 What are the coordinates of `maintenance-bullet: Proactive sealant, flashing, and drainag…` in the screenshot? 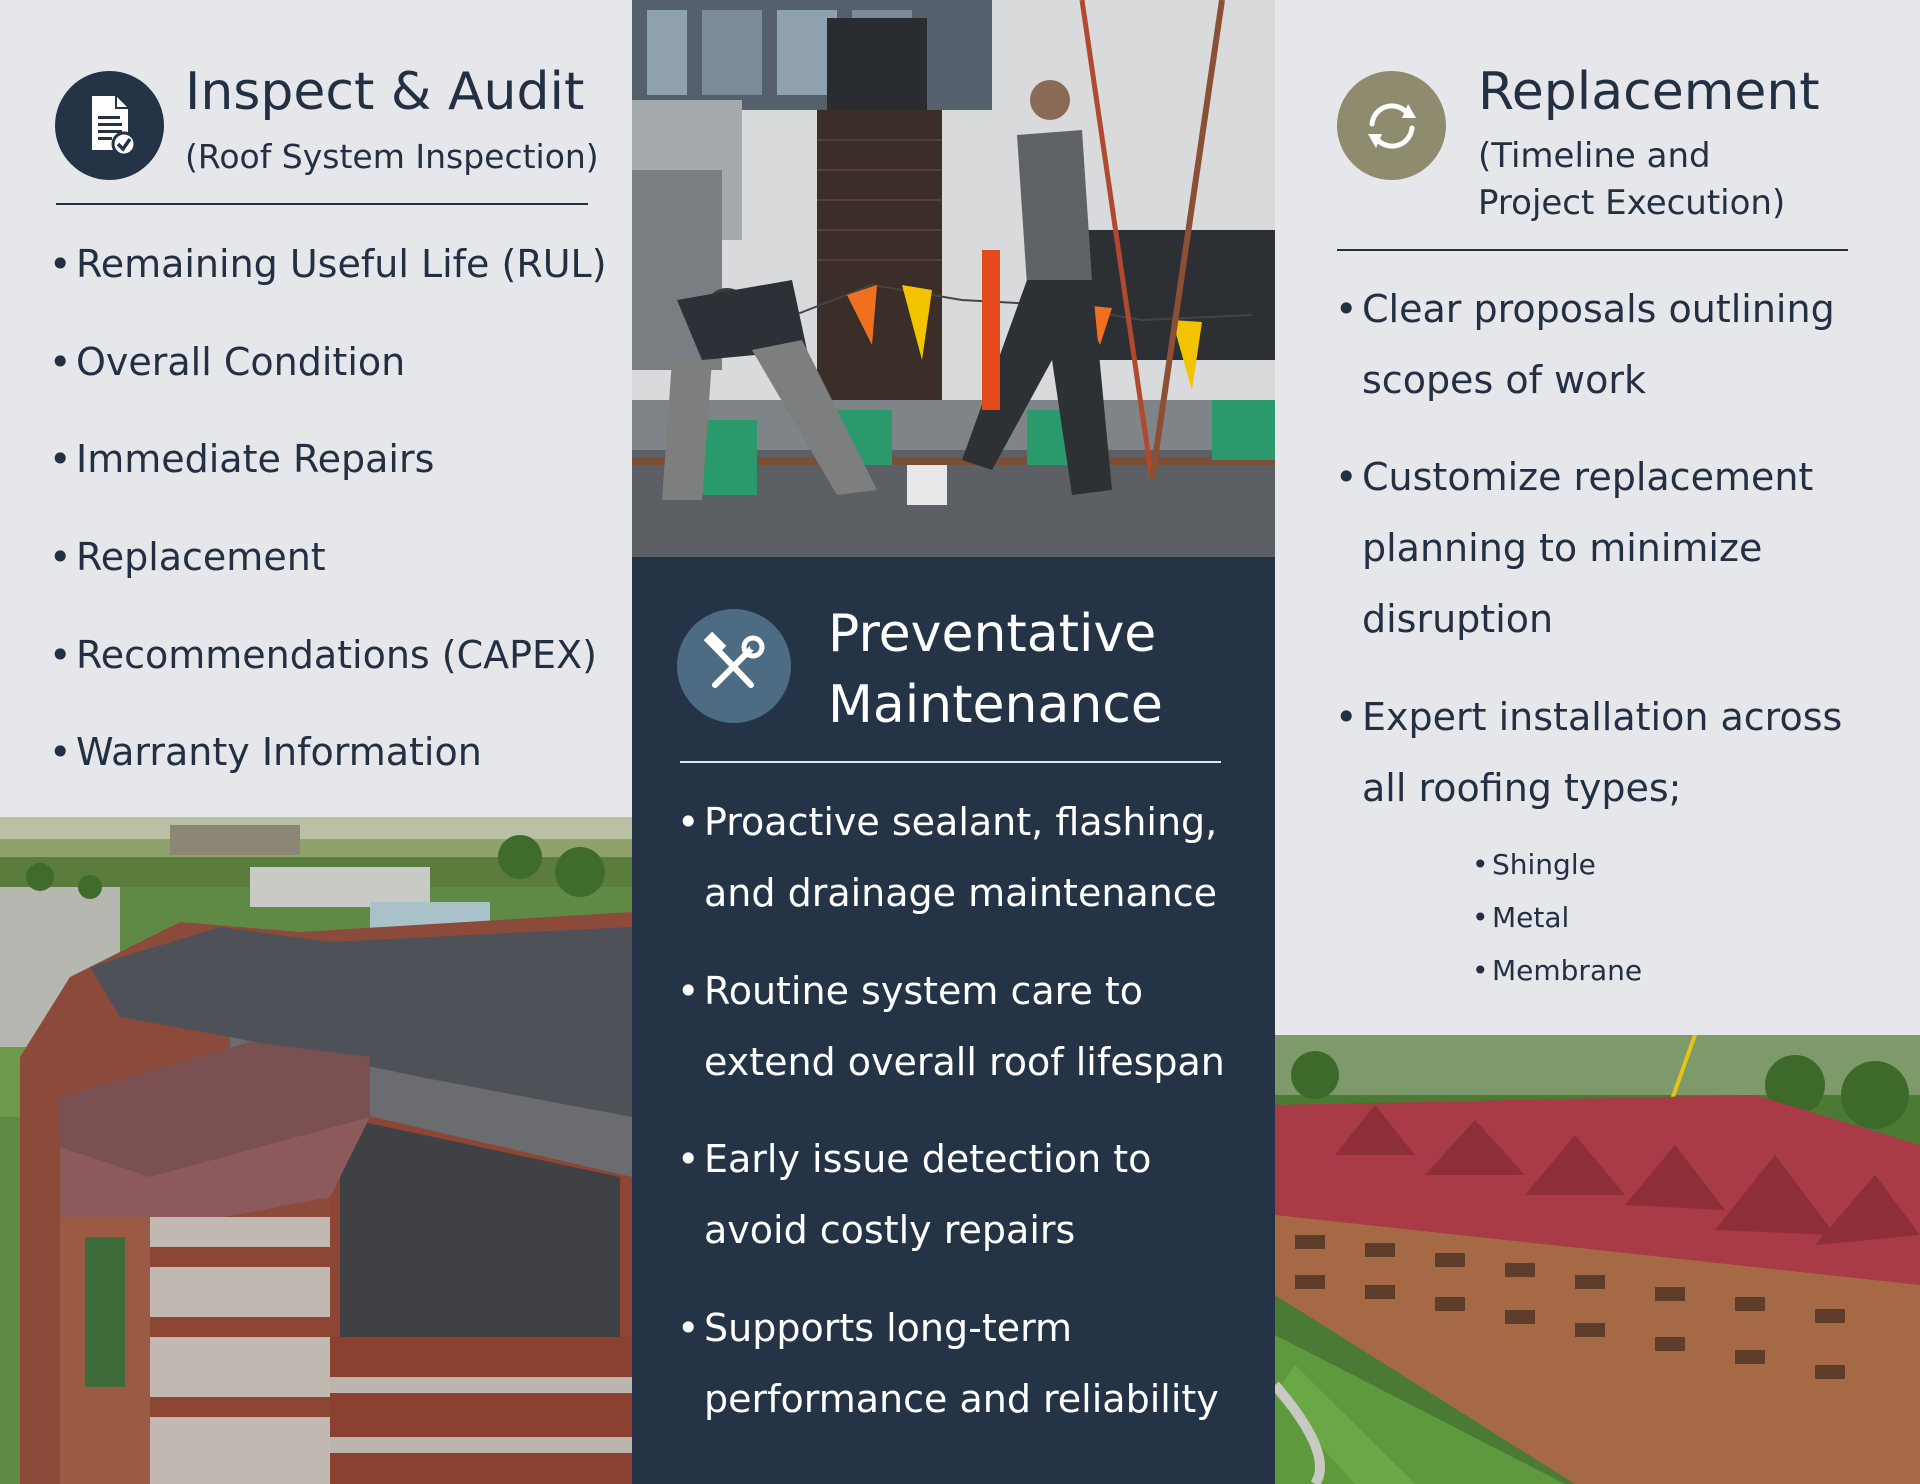 It's located at (947, 858).